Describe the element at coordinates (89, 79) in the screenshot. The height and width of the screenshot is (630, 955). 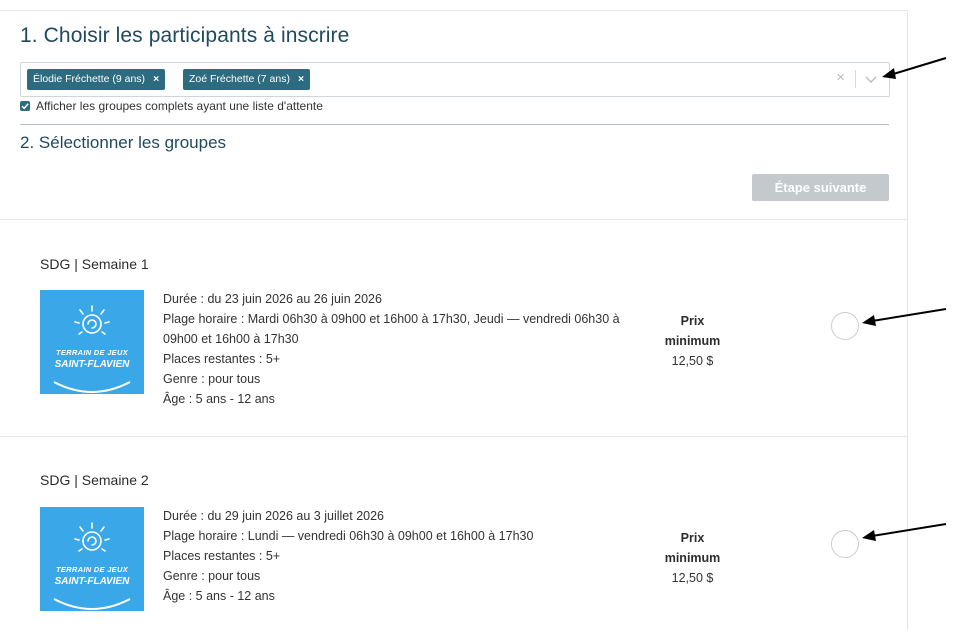
I see `participant-chip-label: Élodie Fréchette (9 ans)` at that location.